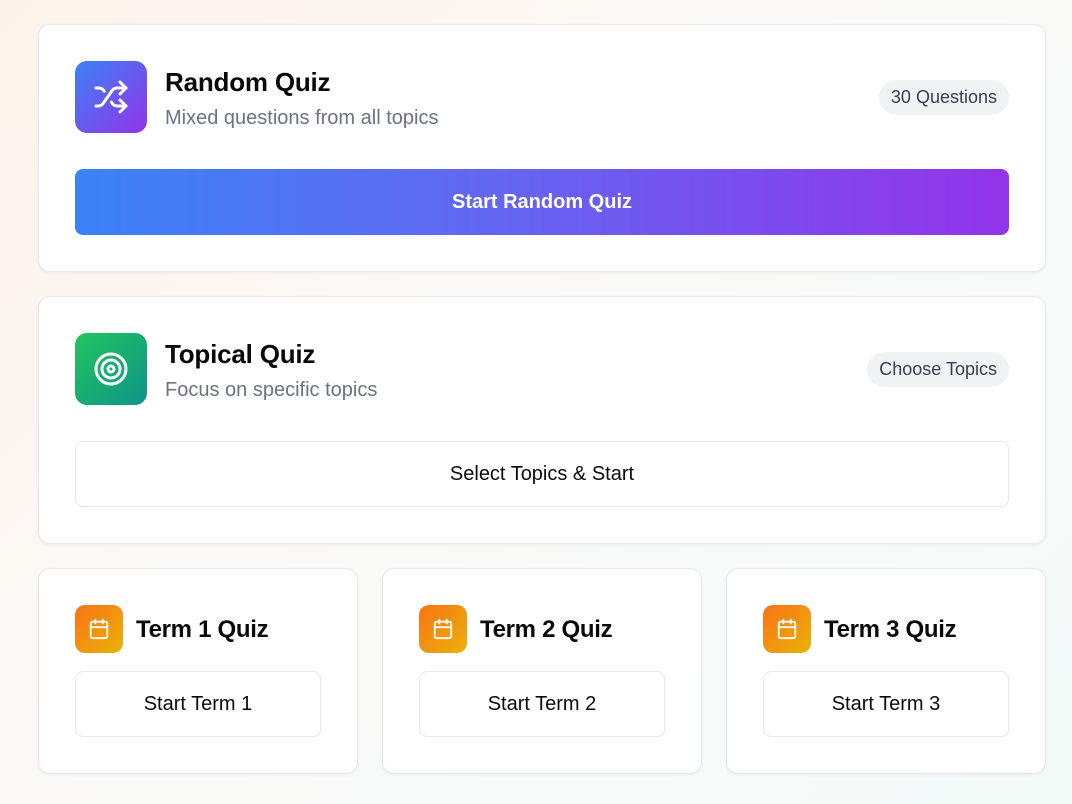  What do you see at coordinates (271, 390) in the screenshot?
I see `topical-quiz-subtitle: Focus on specific topics` at bounding box center [271, 390].